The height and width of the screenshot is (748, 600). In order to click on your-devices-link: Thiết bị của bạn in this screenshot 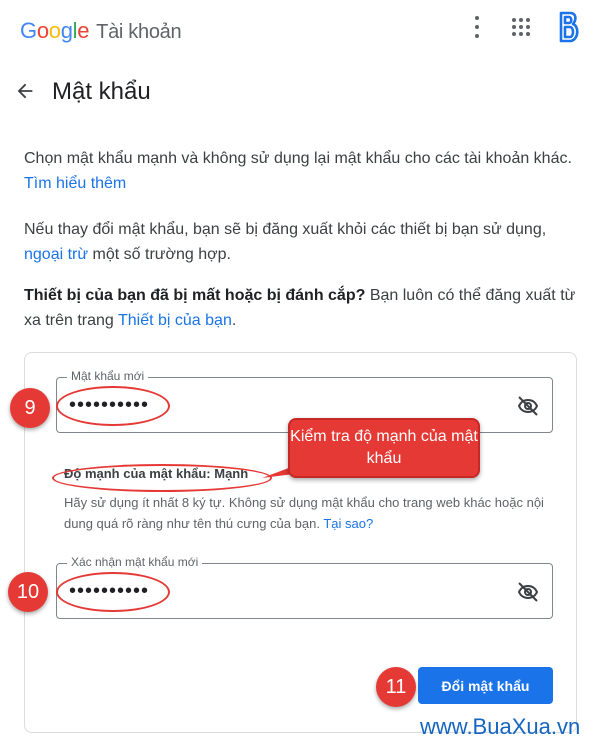, I will do `click(175, 320)`.